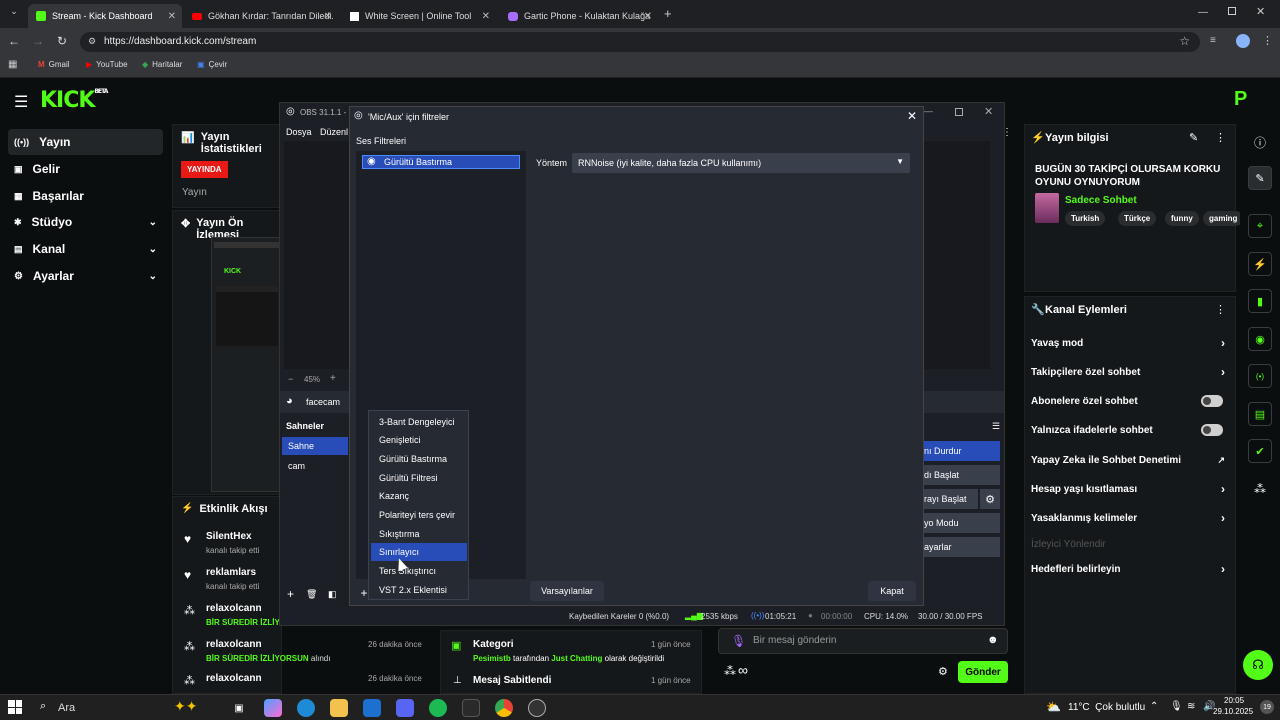  Describe the element at coordinates (1176, 706) in the screenshot. I see `tray-microphone-icon: 🎙` at that location.